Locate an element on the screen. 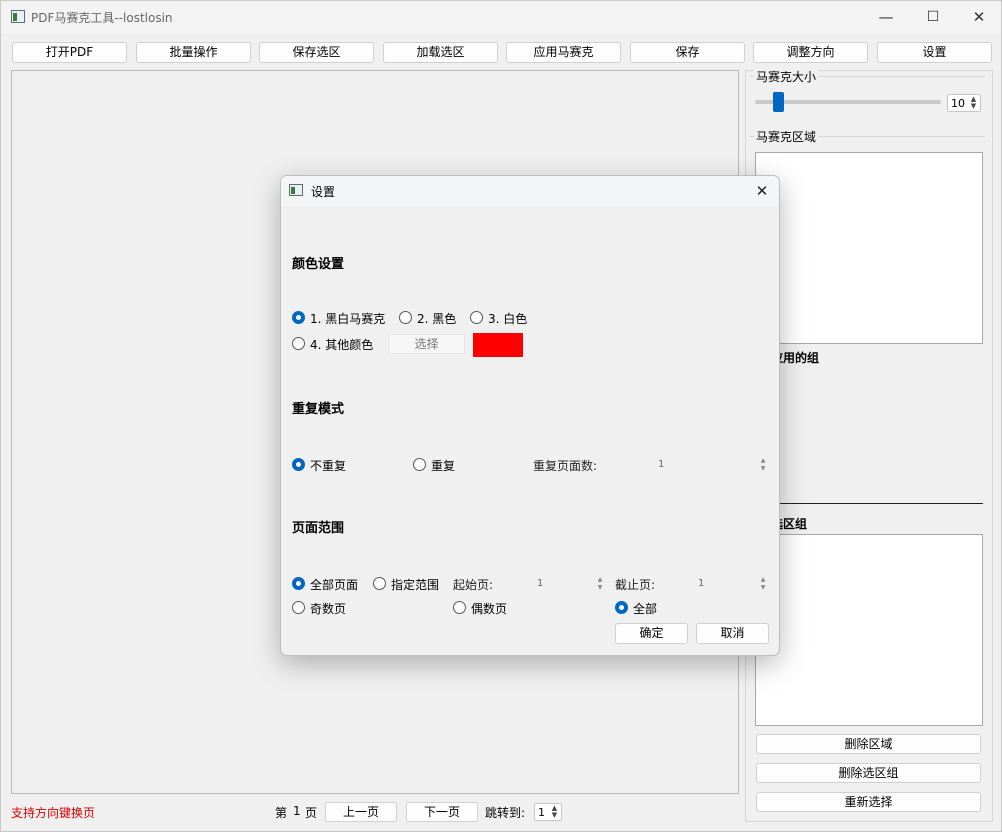 The width and height of the screenshot is (1002, 832). mosaic-size-value: 10 is located at coordinates (958, 103).